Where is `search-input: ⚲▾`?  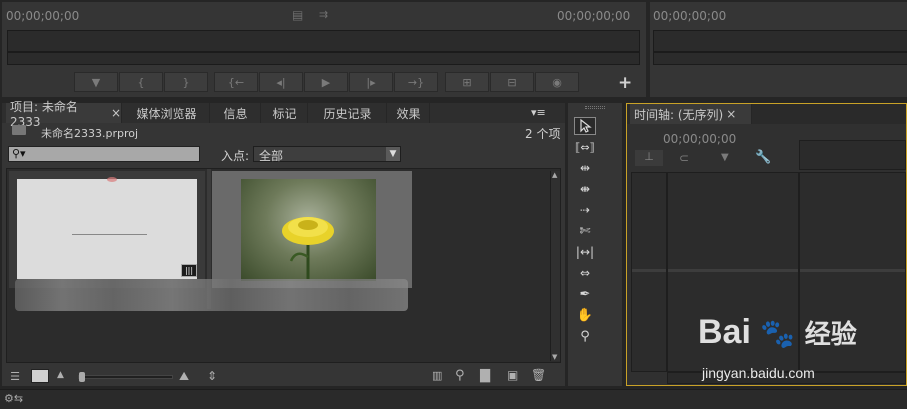
search-input: ⚲▾ is located at coordinates (104, 154).